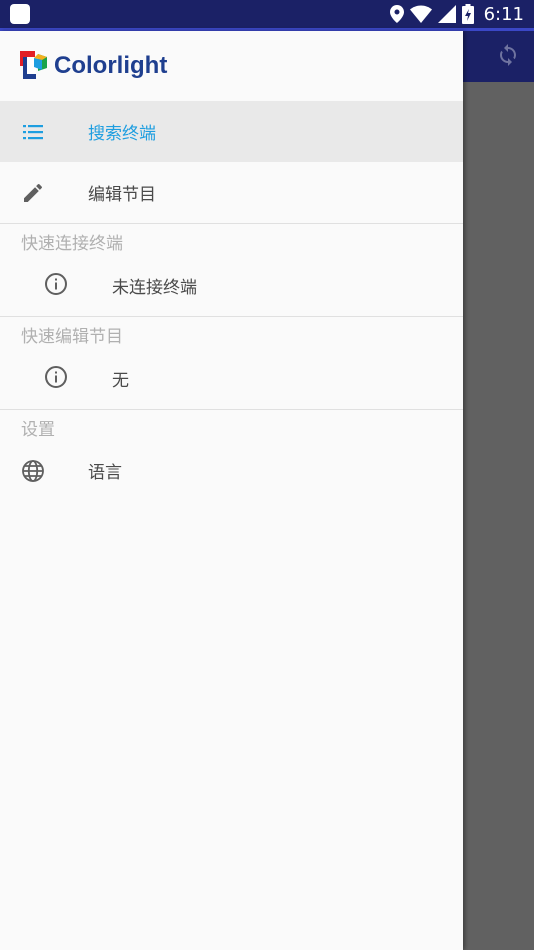 This screenshot has height=950, width=534. Describe the element at coordinates (508, 55) in the screenshot. I see `refresh-icon` at that location.